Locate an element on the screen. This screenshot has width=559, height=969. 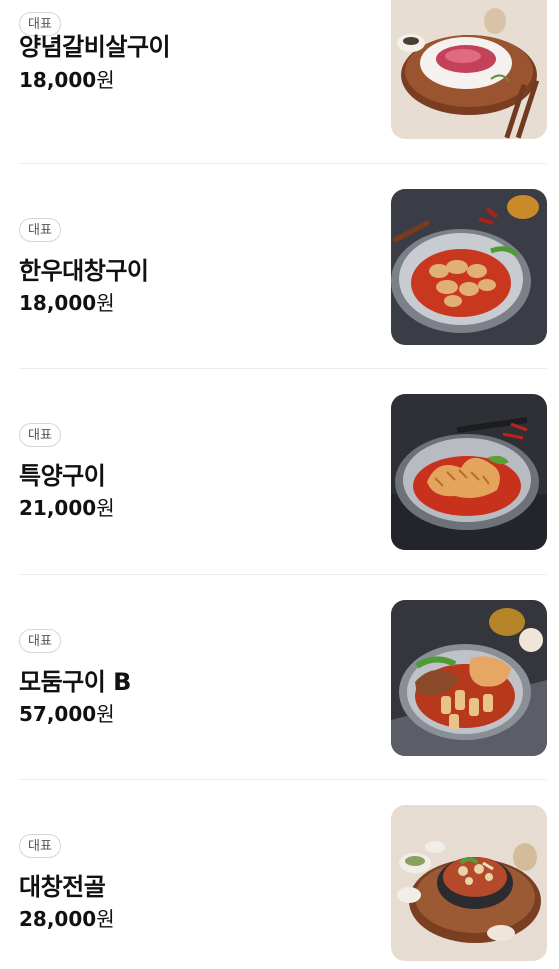
menu-item-name: 모둠구이 B is located at coordinates (75, 682).